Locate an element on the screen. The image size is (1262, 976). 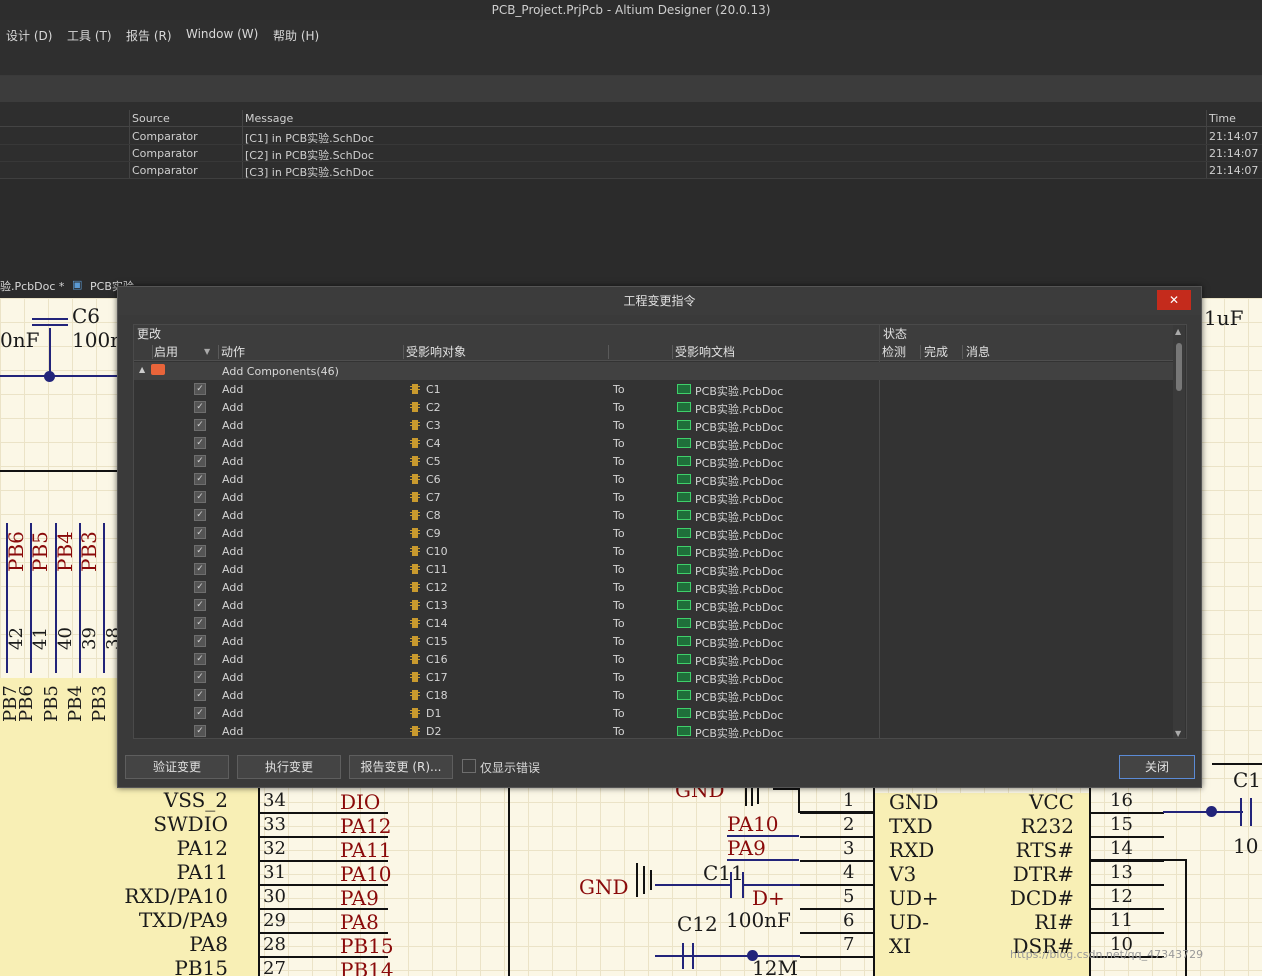
header-source: Source is located at coordinates (151, 118).